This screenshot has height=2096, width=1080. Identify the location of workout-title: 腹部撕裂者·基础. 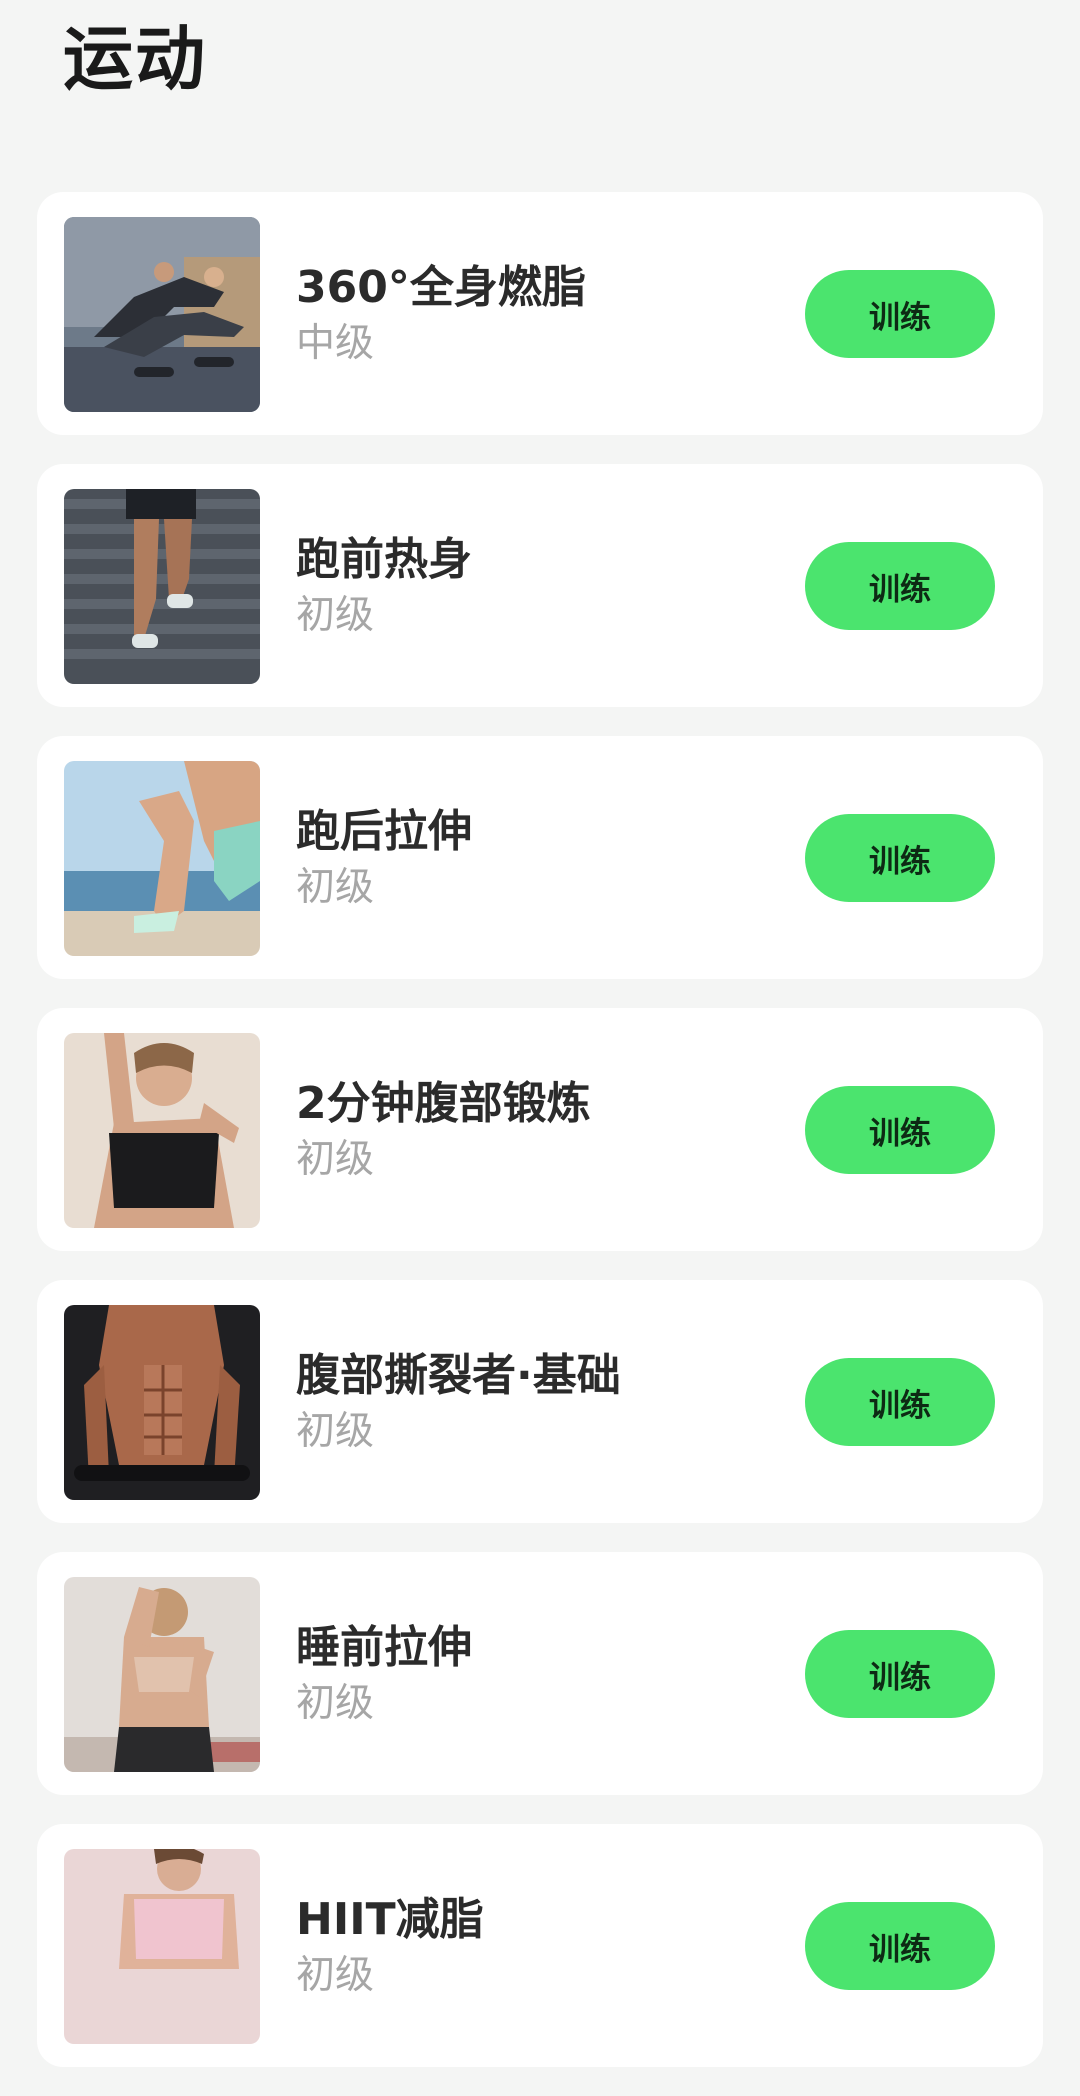
(458, 1375).